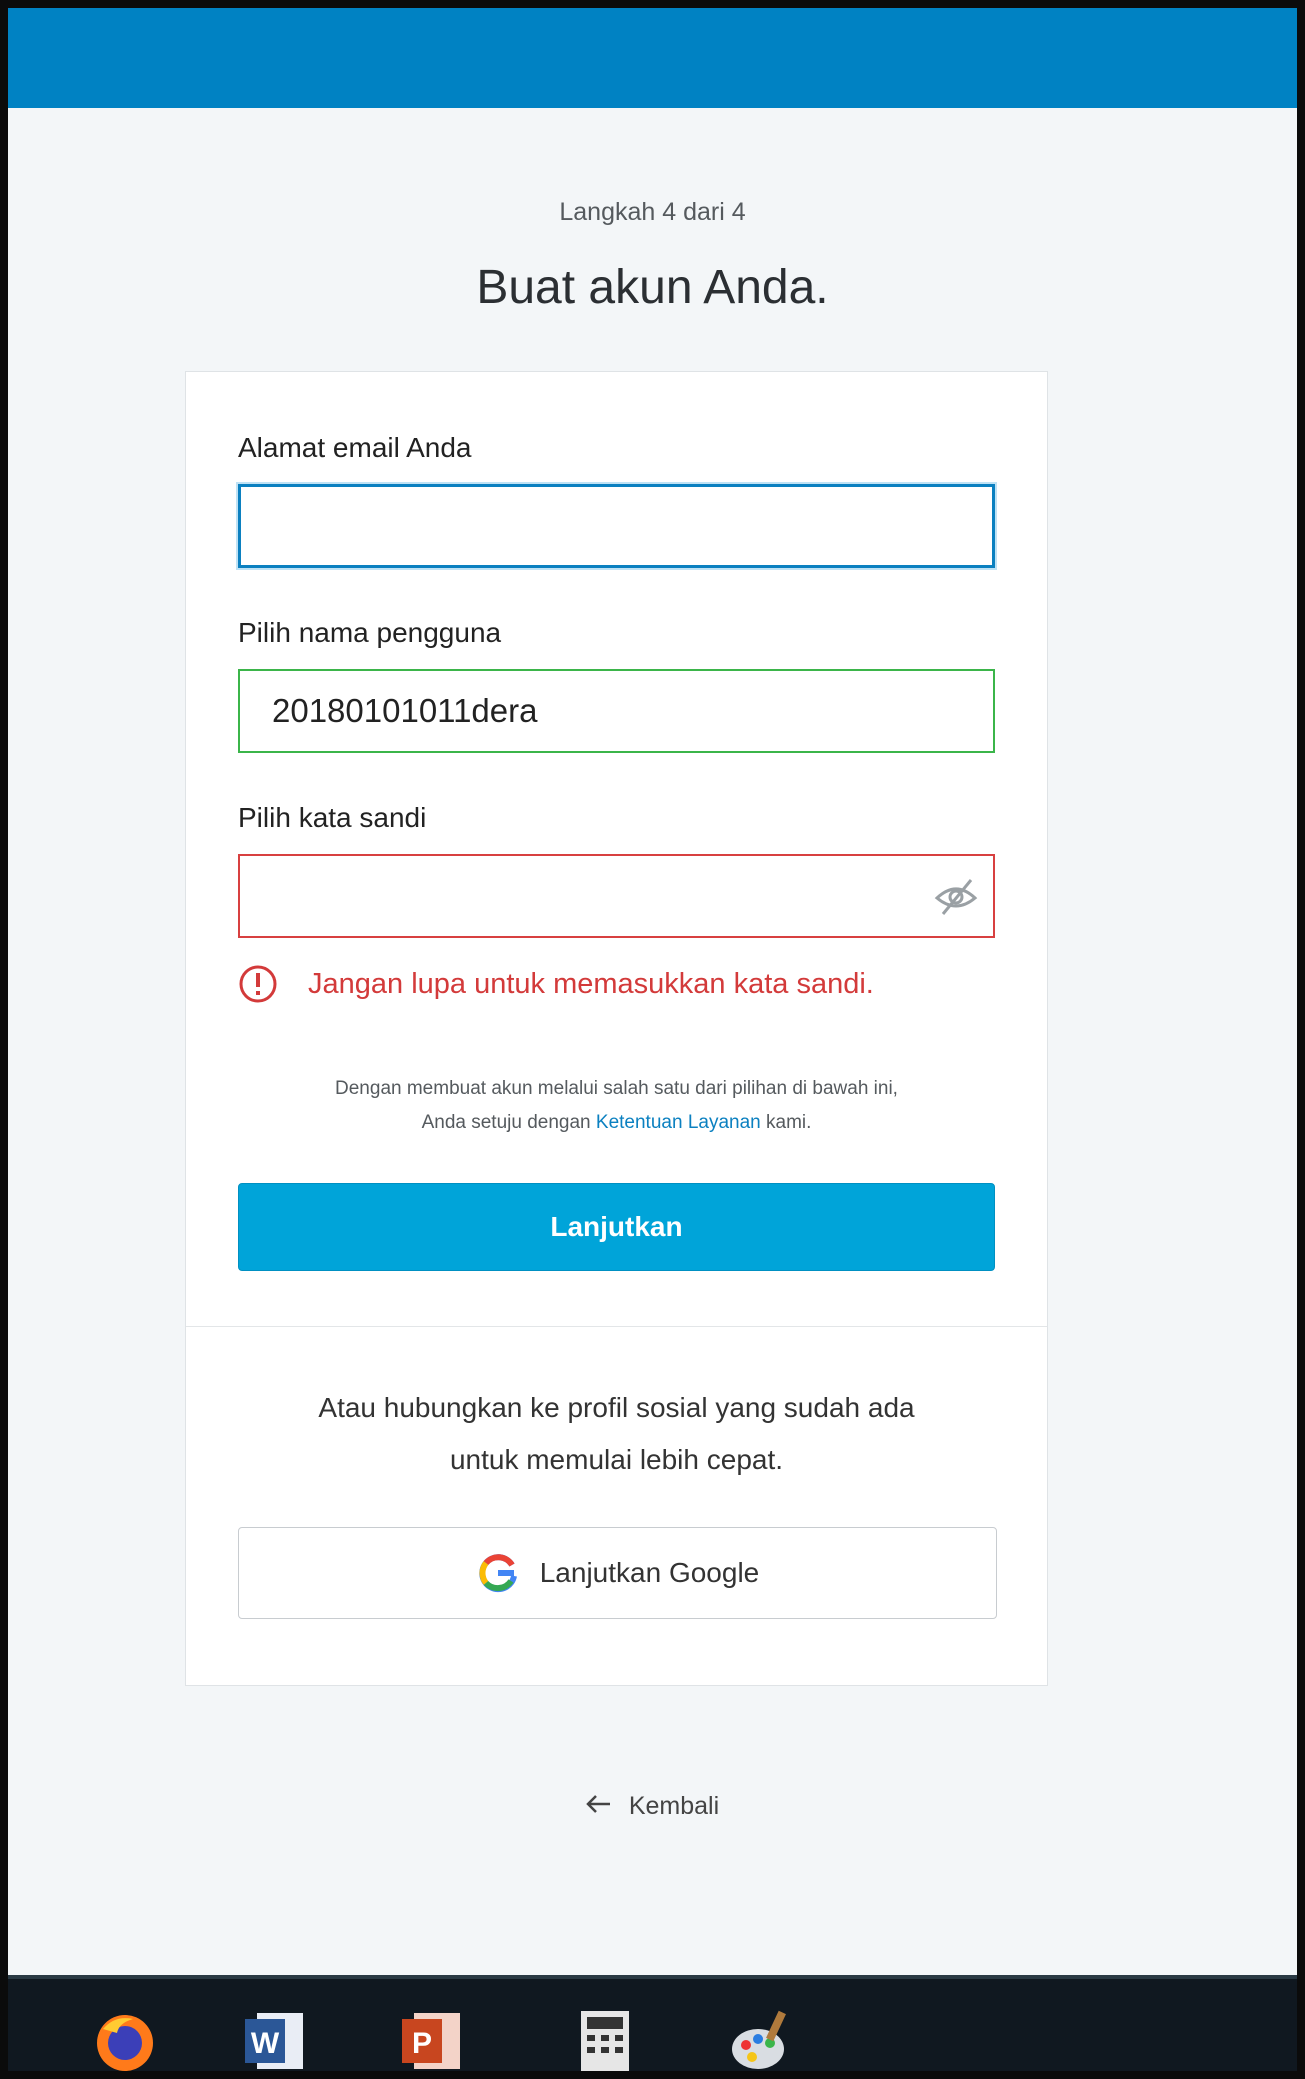 This screenshot has width=1305, height=2079. I want to click on terms-suffix: kami., so click(789, 1122).